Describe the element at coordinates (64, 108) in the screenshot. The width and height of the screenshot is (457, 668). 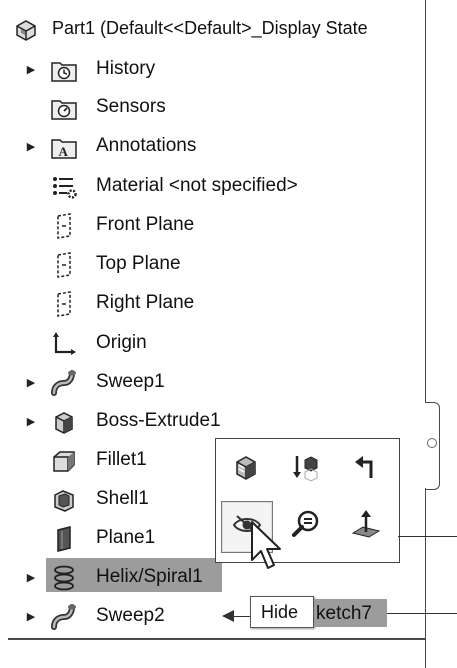
I see `sensors-folder-icon` at that location.